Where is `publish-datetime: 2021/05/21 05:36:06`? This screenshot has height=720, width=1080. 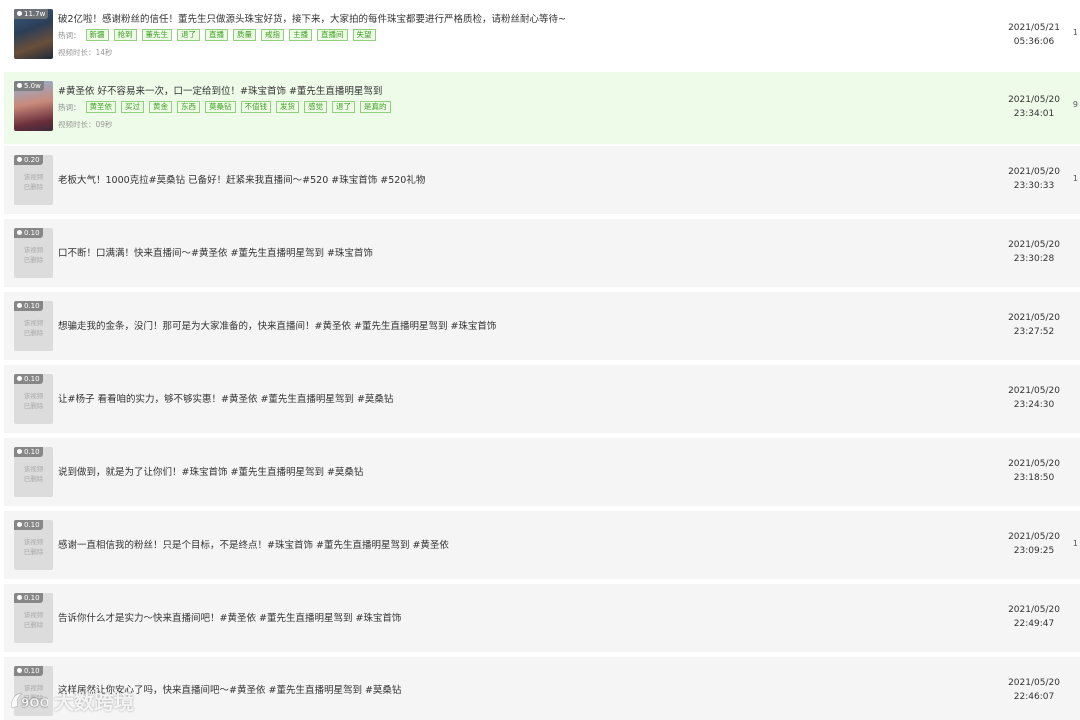
publish-datetime: 2021/05/21 05:36:06 is located at coordinates (1034, 35).